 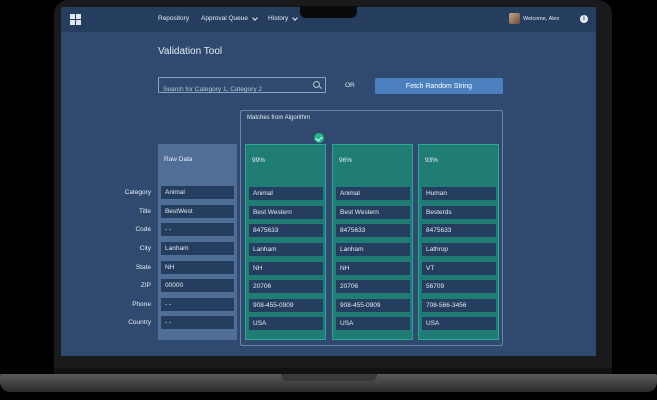 I want to click on value-cell: BestWest, so click(x=197, y=211).